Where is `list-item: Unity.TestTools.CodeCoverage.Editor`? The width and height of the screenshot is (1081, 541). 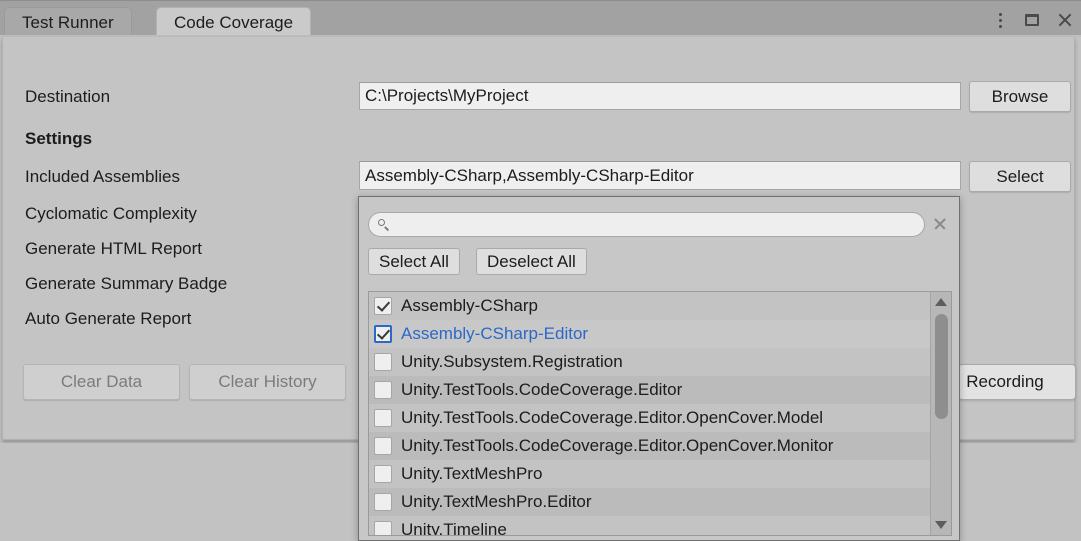
list-item: Unity.TestTools.CodeCoverage.Editor is located at coordinates (650, 390).